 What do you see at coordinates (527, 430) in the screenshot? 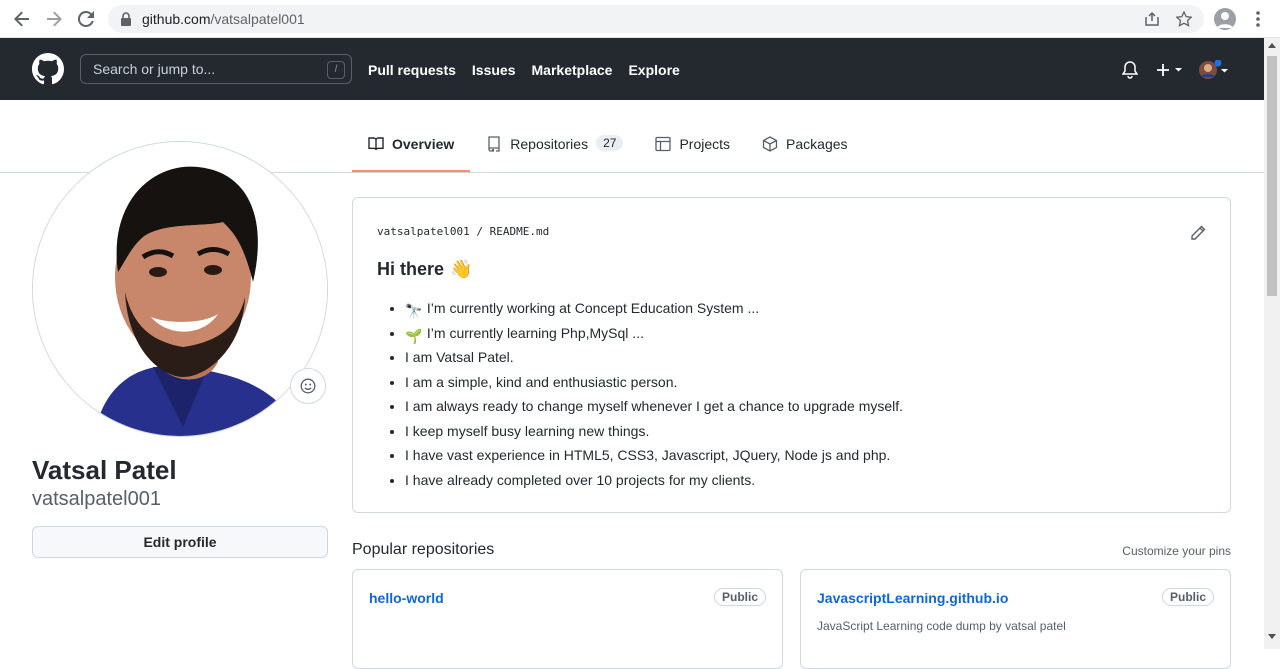
I see `list-item-text: I keep myself busy learning new things.` at bounding box center [527, 430].